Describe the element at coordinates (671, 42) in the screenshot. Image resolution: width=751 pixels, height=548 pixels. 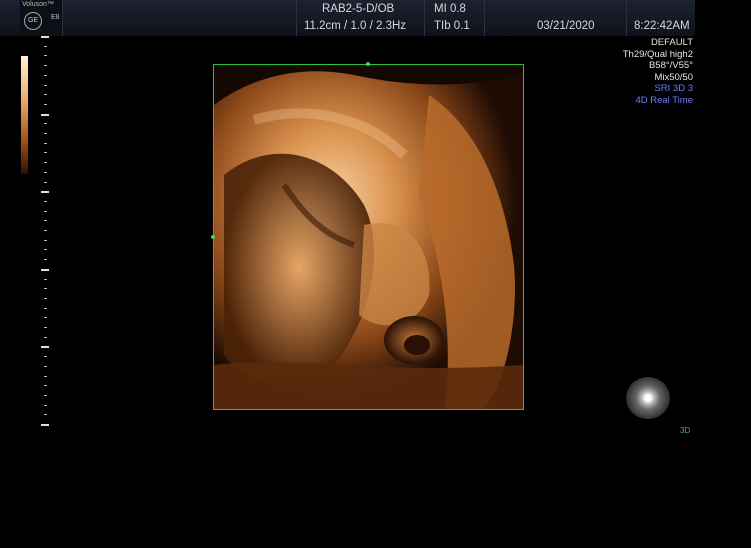
I see `preset-name: DEFAULT` at that location.